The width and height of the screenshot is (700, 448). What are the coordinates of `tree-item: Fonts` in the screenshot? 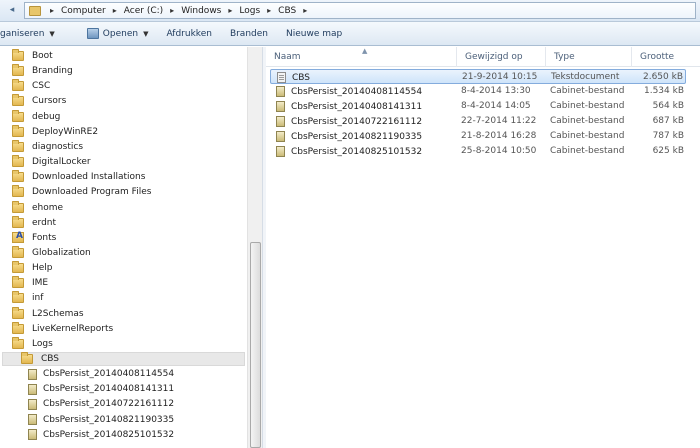 It's located at (125, 238).